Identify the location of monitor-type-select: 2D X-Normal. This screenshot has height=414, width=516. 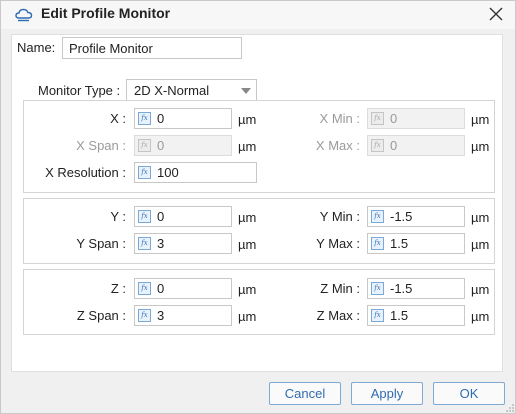
(191, 90).